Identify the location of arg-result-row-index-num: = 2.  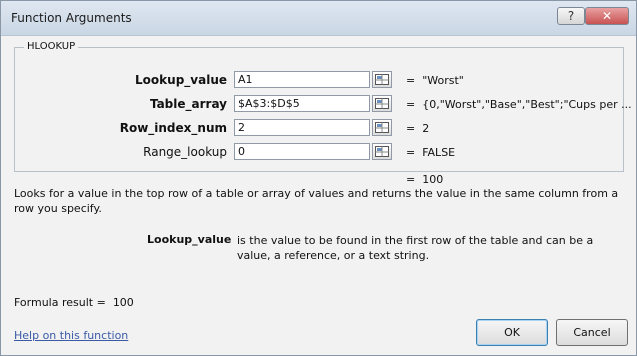
(418, 128).